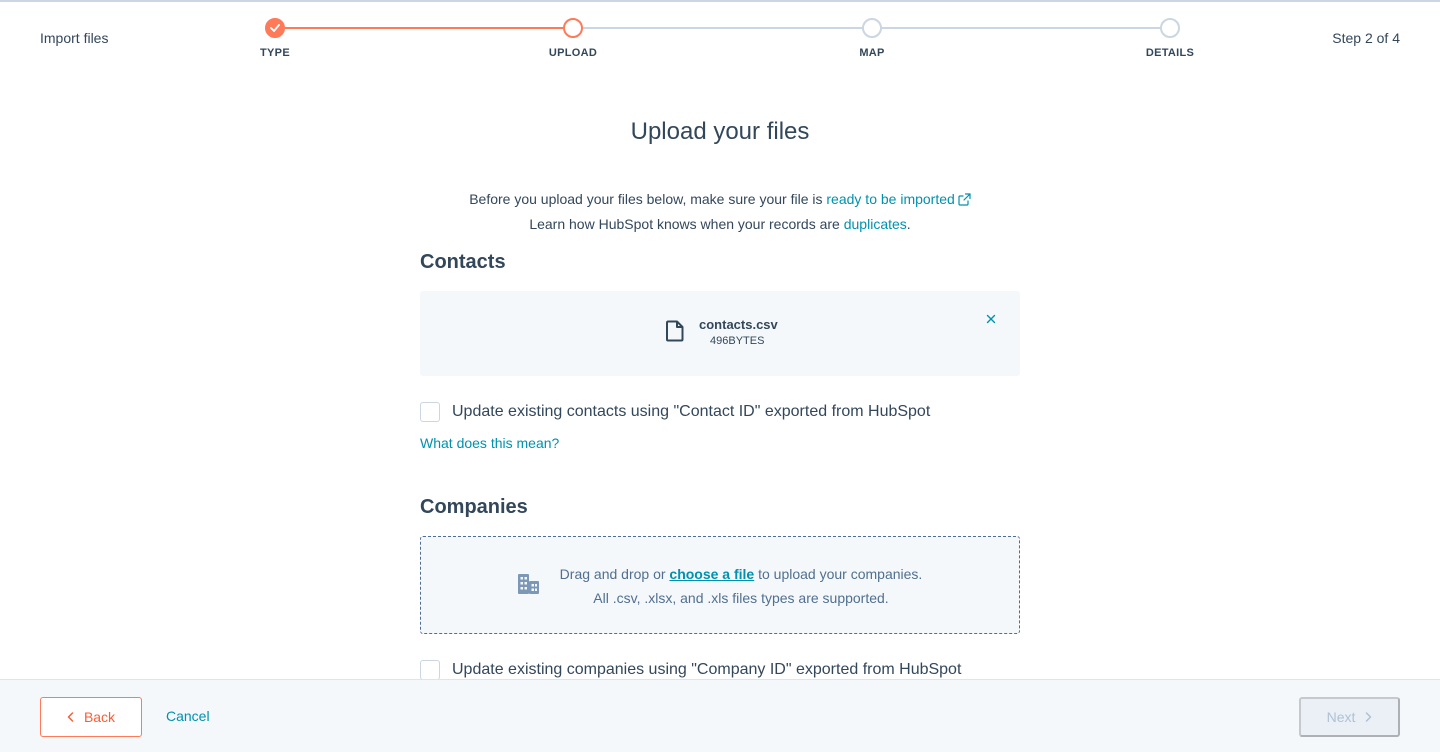 The height and width of the screenshot is (752, 1440). What do you see at coordinates (430, 412) in the screenshot?
I see `update-contacts-checkbox` at bounding box center [430, 412].